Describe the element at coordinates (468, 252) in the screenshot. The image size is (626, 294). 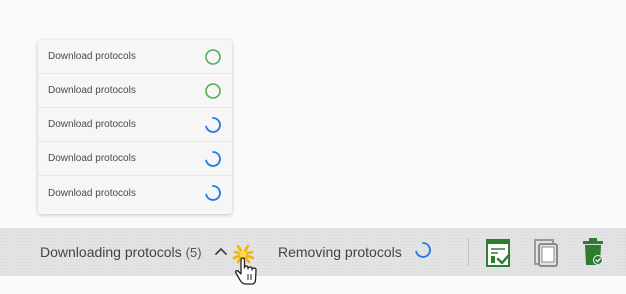
I see `divider` at that location.